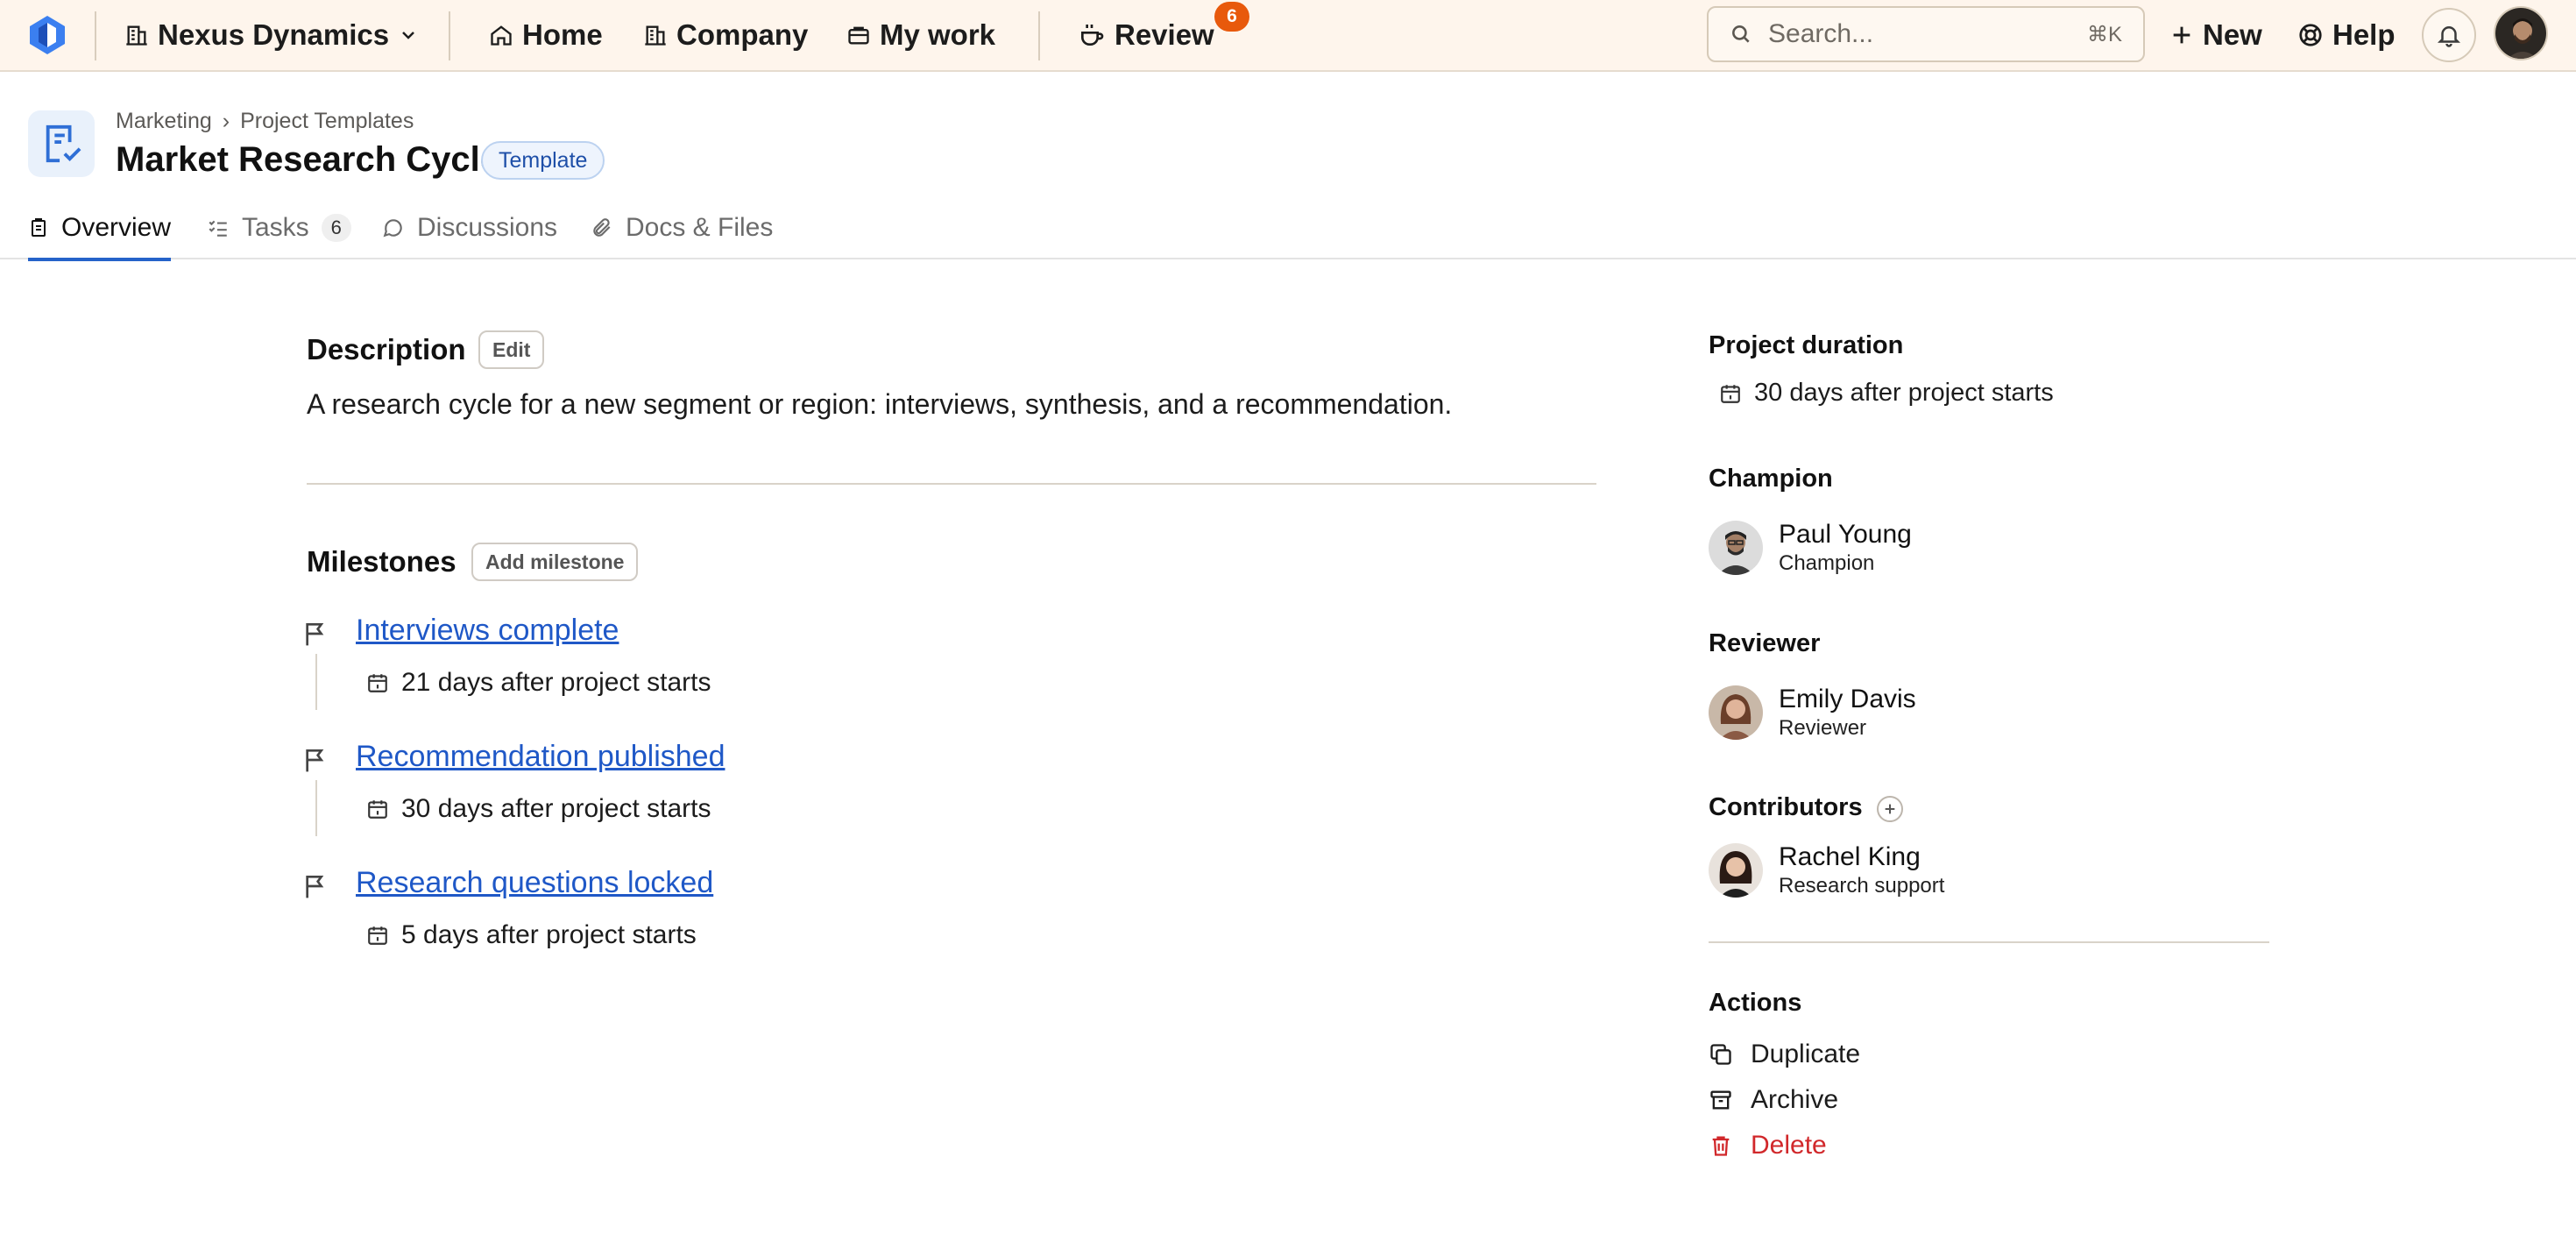  Describe the element at coordinates (487, 631) in the screenshot. I see `milestone-link: Interviews complete` at that location.